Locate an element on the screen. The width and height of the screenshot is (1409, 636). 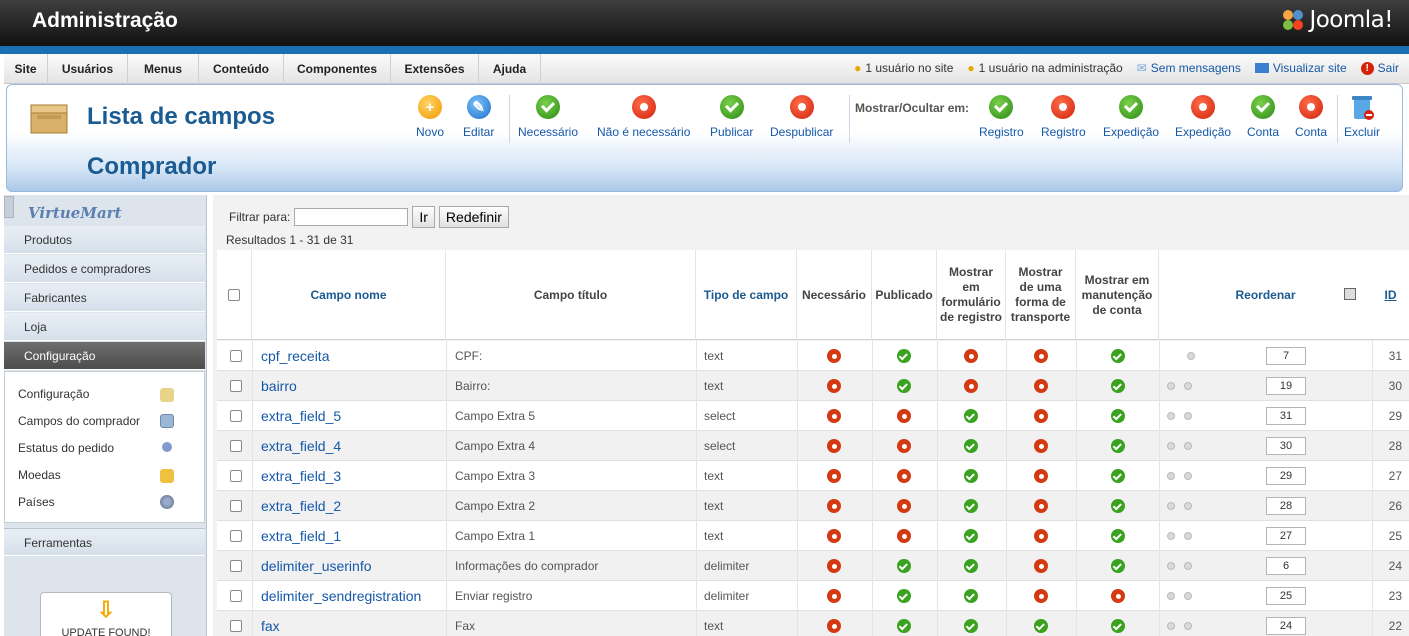
required-button: Necessário is located at coordinates (548, 117).